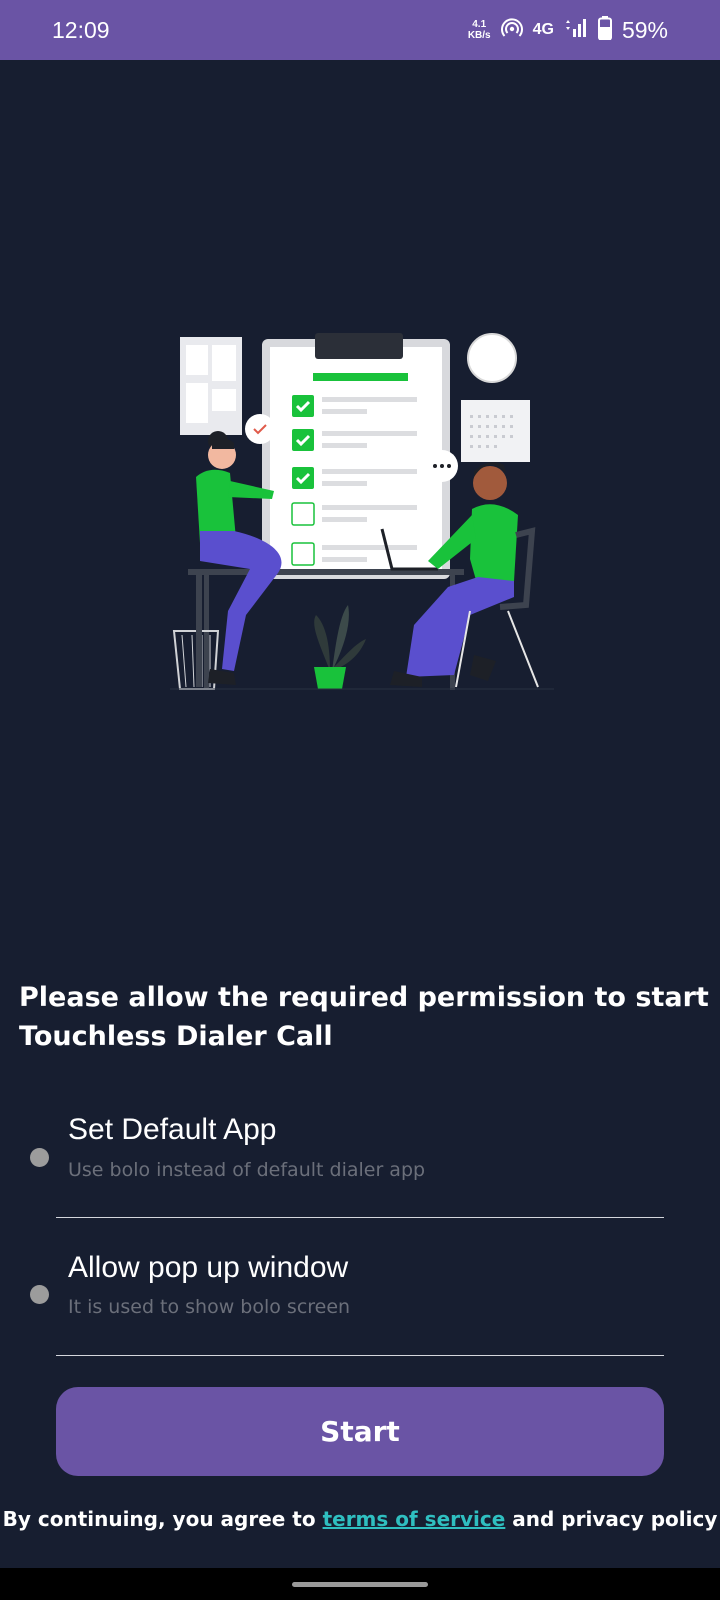 This screenshot has height=1600, width=720. Describe the element at coordinates (495, 431) in the screenshot. I see `wall-calendar` at that location.